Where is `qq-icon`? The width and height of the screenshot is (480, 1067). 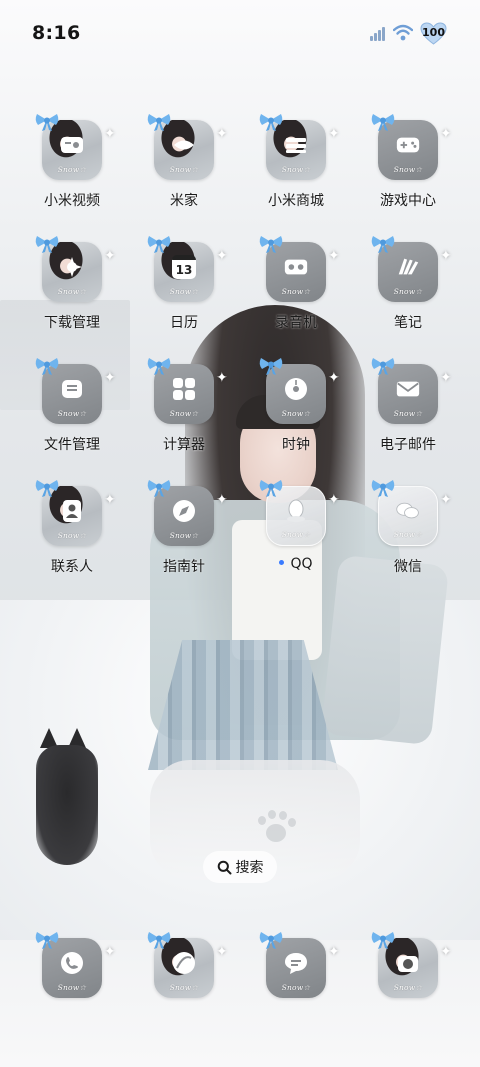 qq-icon is located at coordinates (296, 511).